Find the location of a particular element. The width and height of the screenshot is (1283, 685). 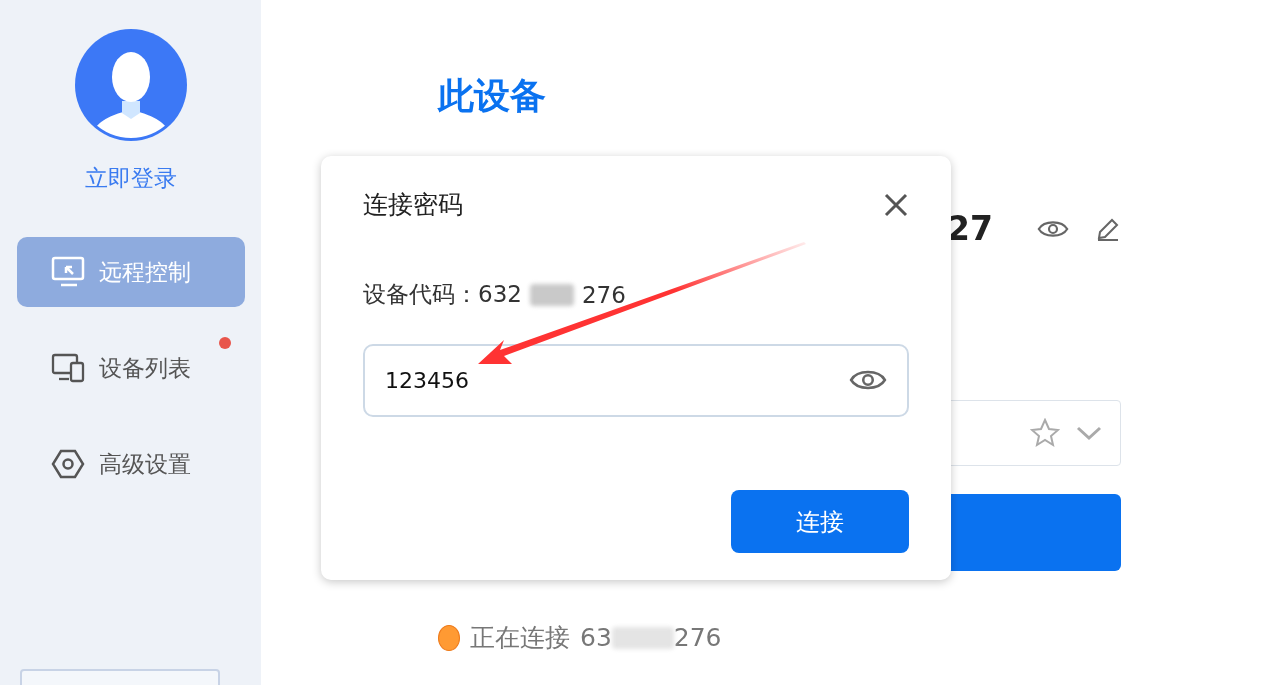

device-id: 27 is located at coordinates (970, 228).